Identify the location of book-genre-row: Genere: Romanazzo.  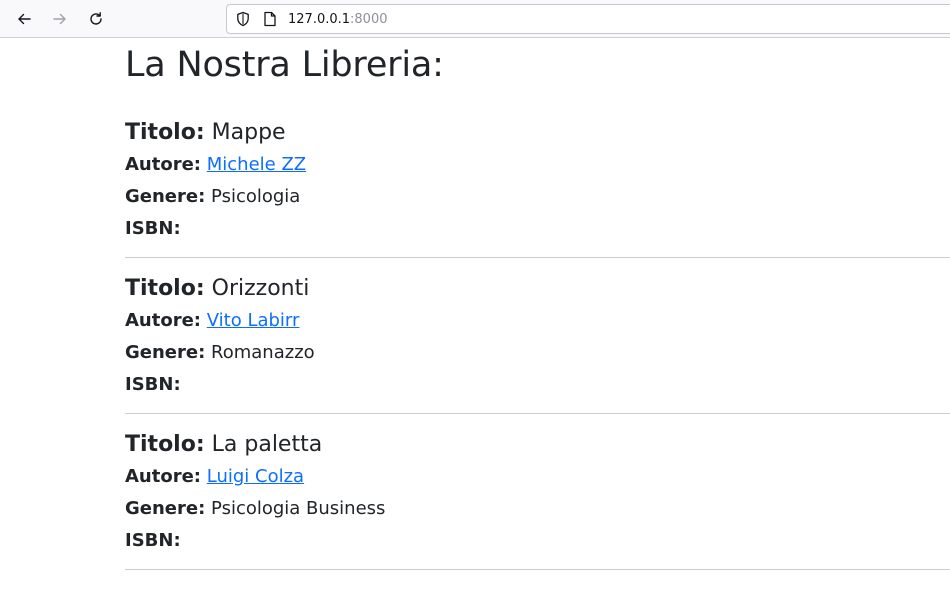
(537, 353).